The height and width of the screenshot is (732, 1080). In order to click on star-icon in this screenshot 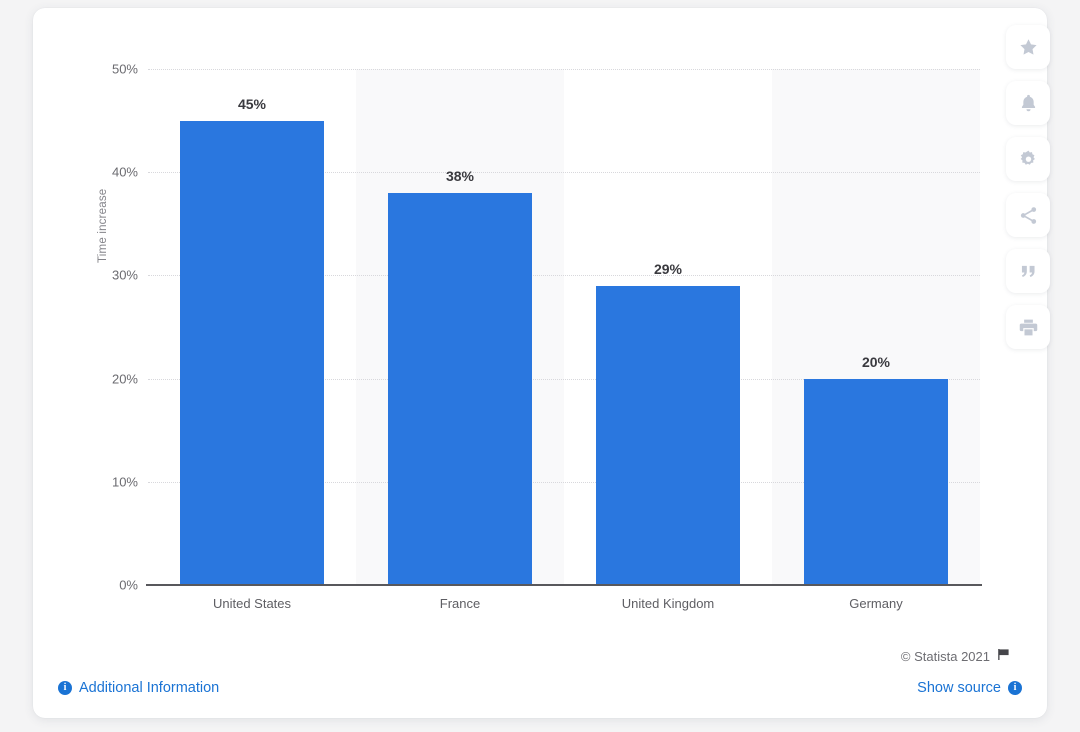, I will do `click(1028, 47)`.